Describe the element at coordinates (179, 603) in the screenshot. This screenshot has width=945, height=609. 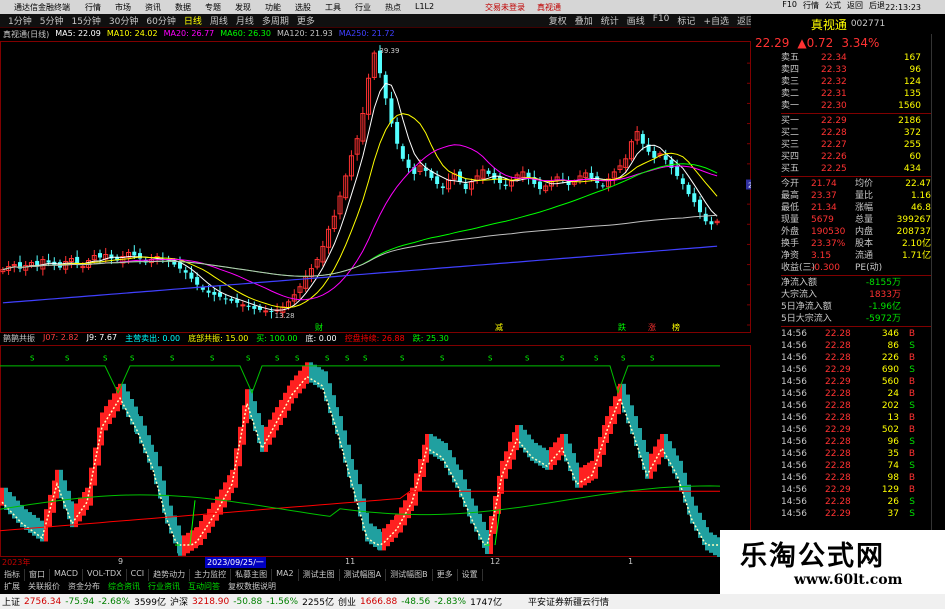
I see `status-item: 沪深` at that location.